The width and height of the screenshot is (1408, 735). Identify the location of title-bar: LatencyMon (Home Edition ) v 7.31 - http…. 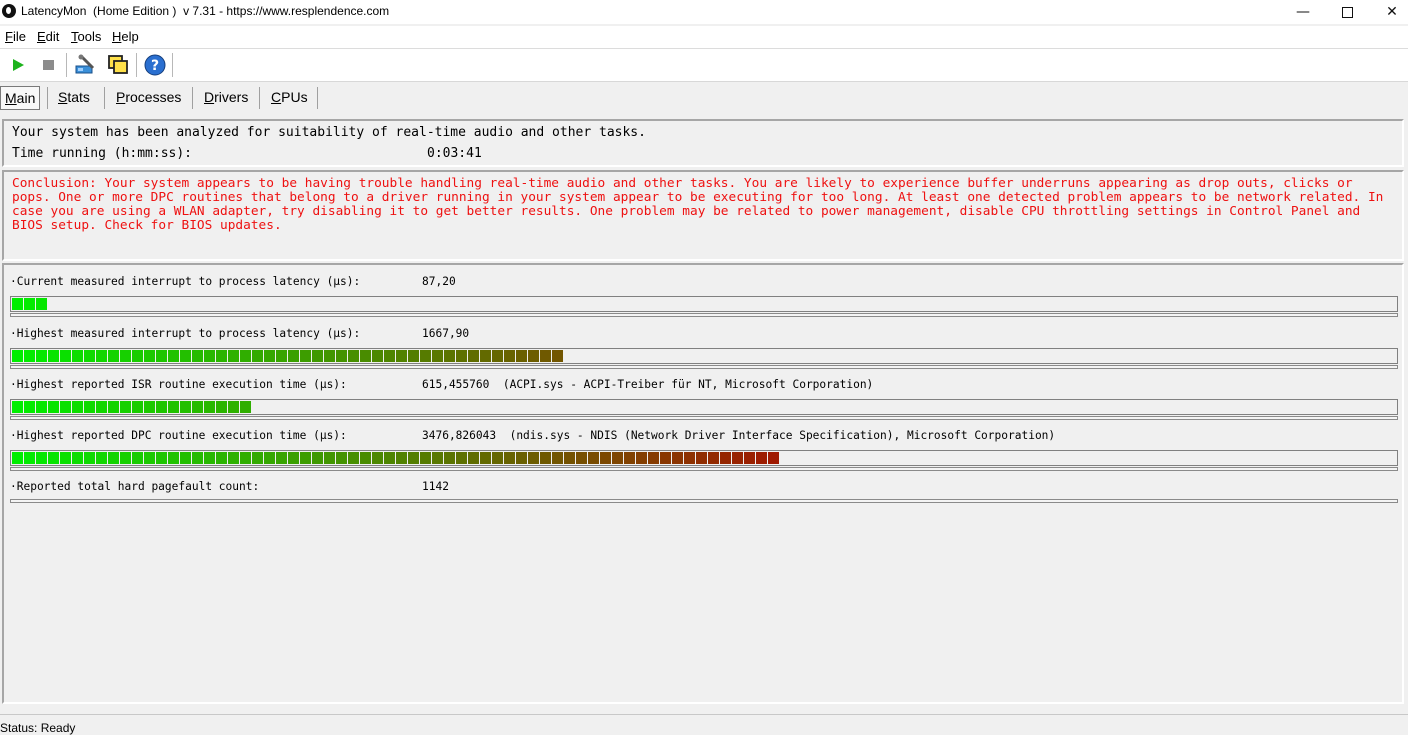
(704, 12).